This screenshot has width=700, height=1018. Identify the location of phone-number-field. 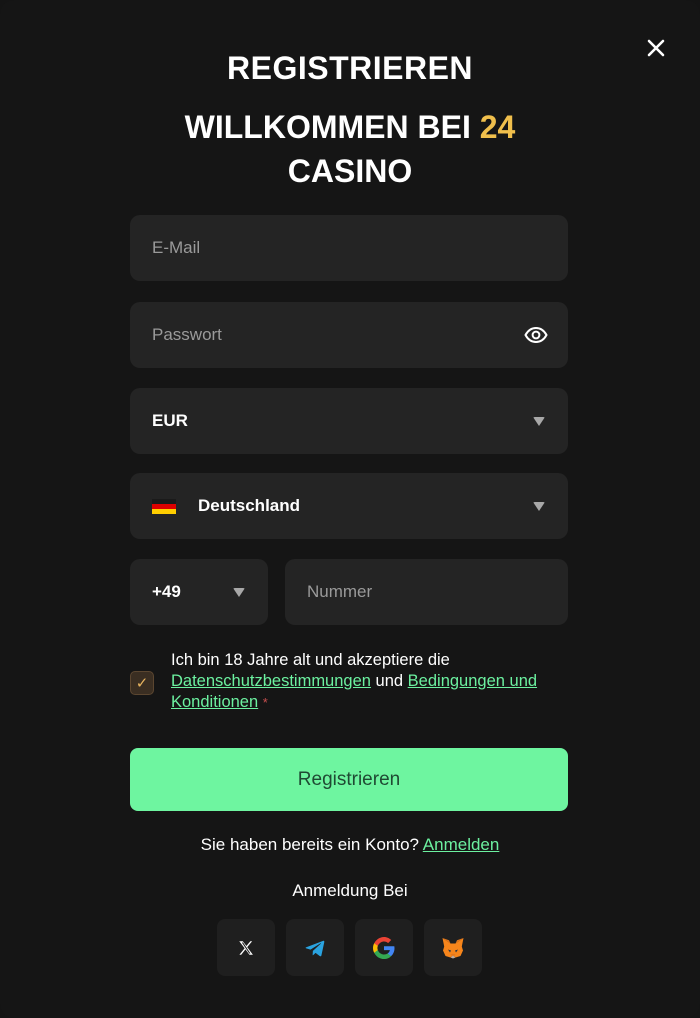
(426, 592).